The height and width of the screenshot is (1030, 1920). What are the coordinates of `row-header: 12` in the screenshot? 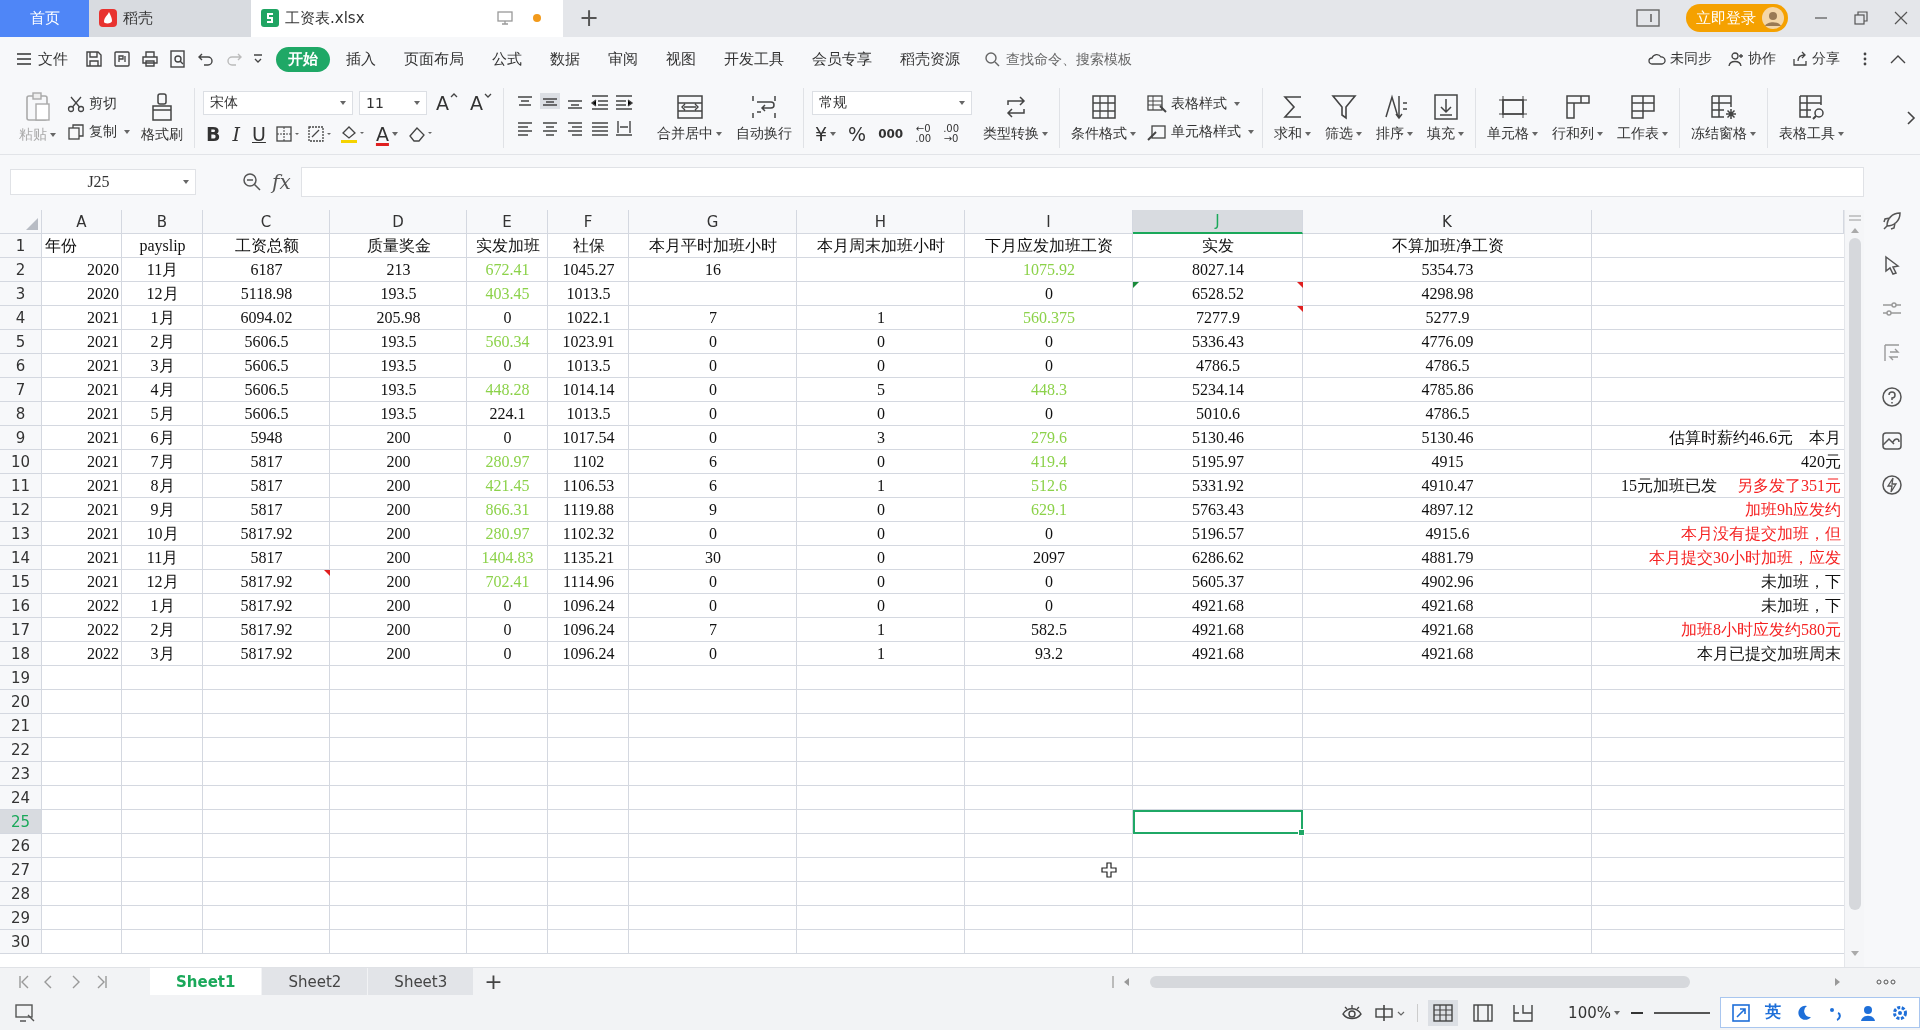 It's located at (21, 510).